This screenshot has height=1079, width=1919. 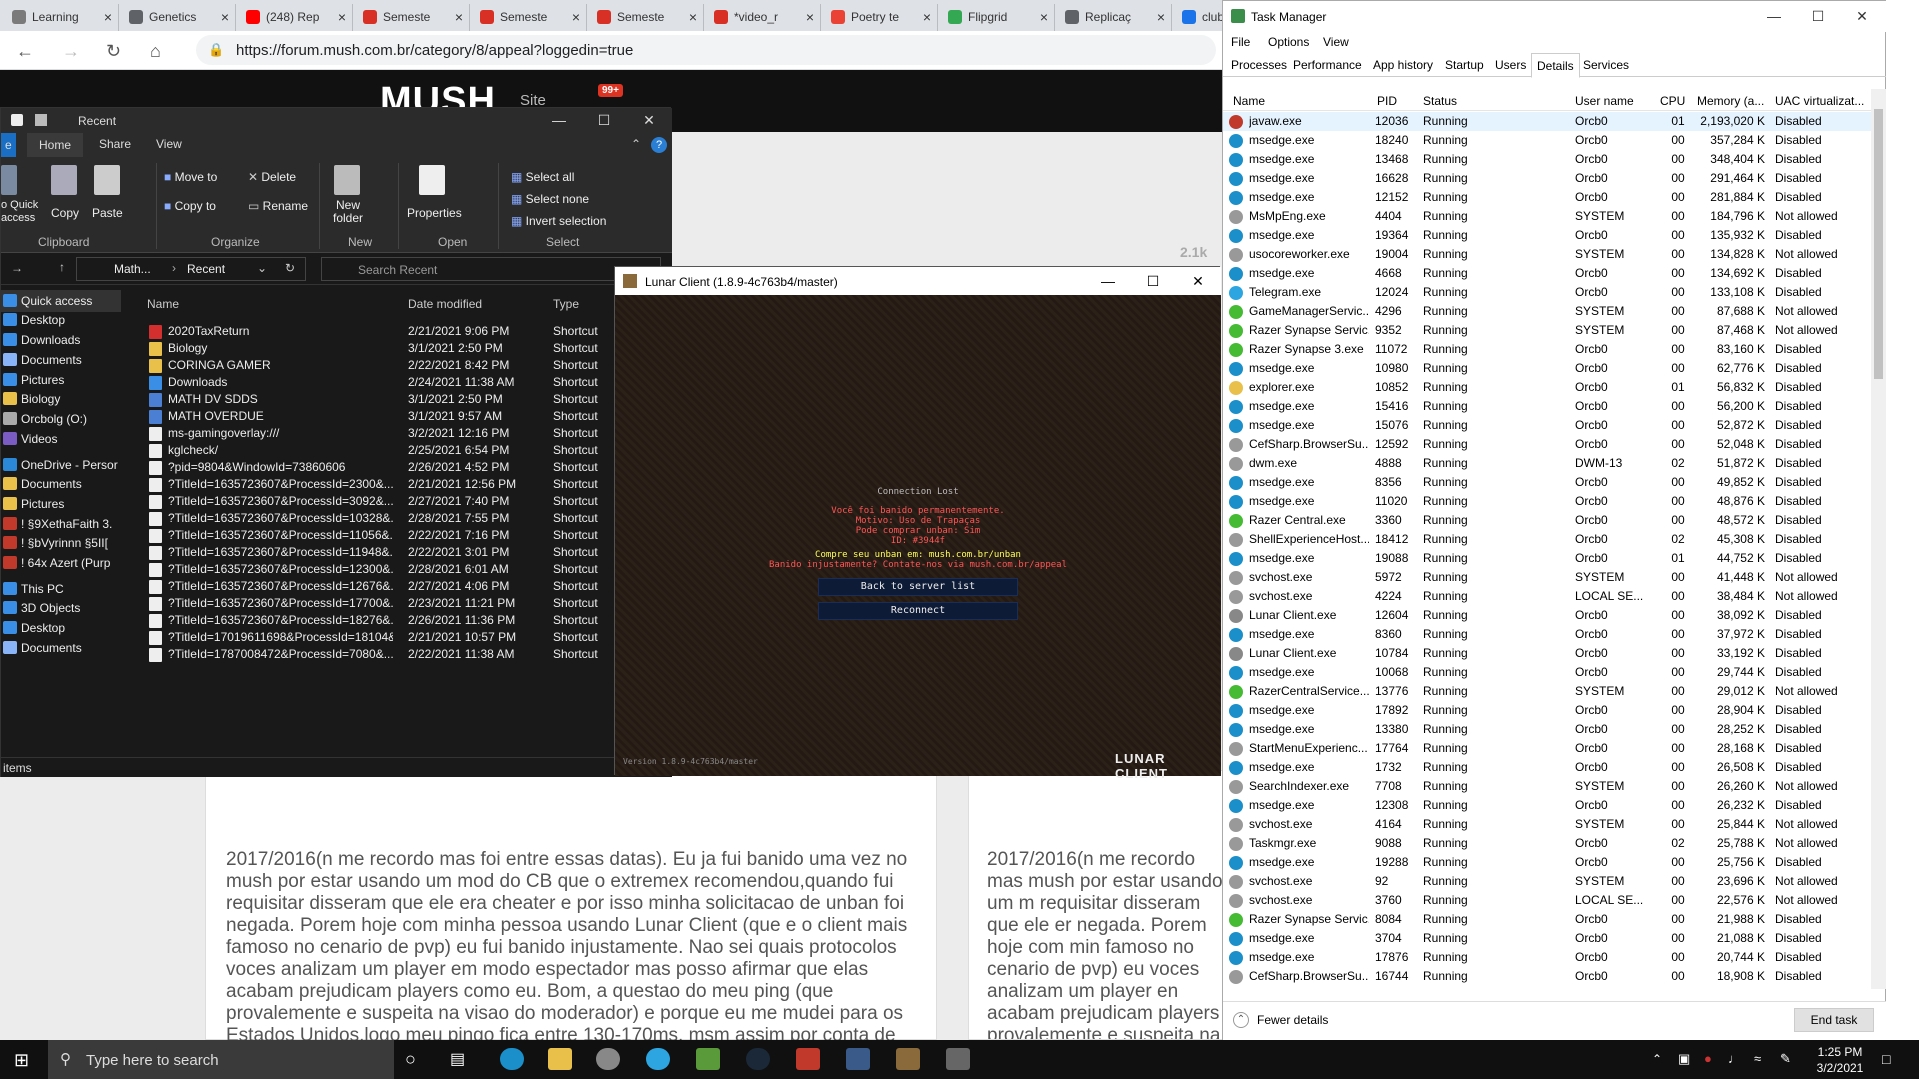 I want to click on fewer-details-link: Fewer details, so click(x=1292, y=1020).